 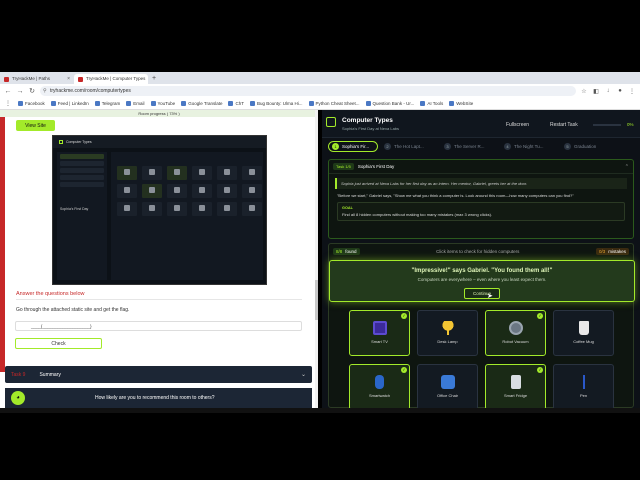 What do you see at coordinates (583, 386) in the screenshot?
I see `item-pen: Pen` at bounding box center [583, 386].